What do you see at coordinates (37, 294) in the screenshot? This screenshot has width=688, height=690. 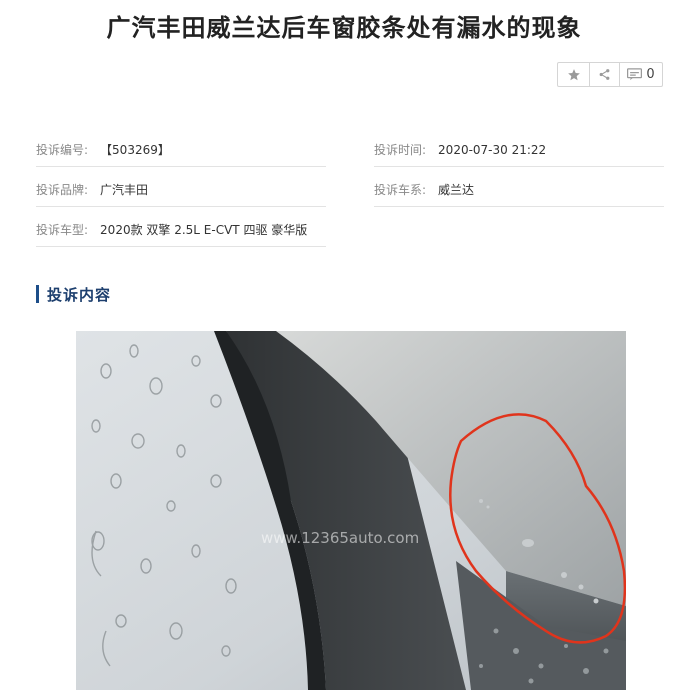 I see `section-accent-bar` at bounding box center [37, 294].